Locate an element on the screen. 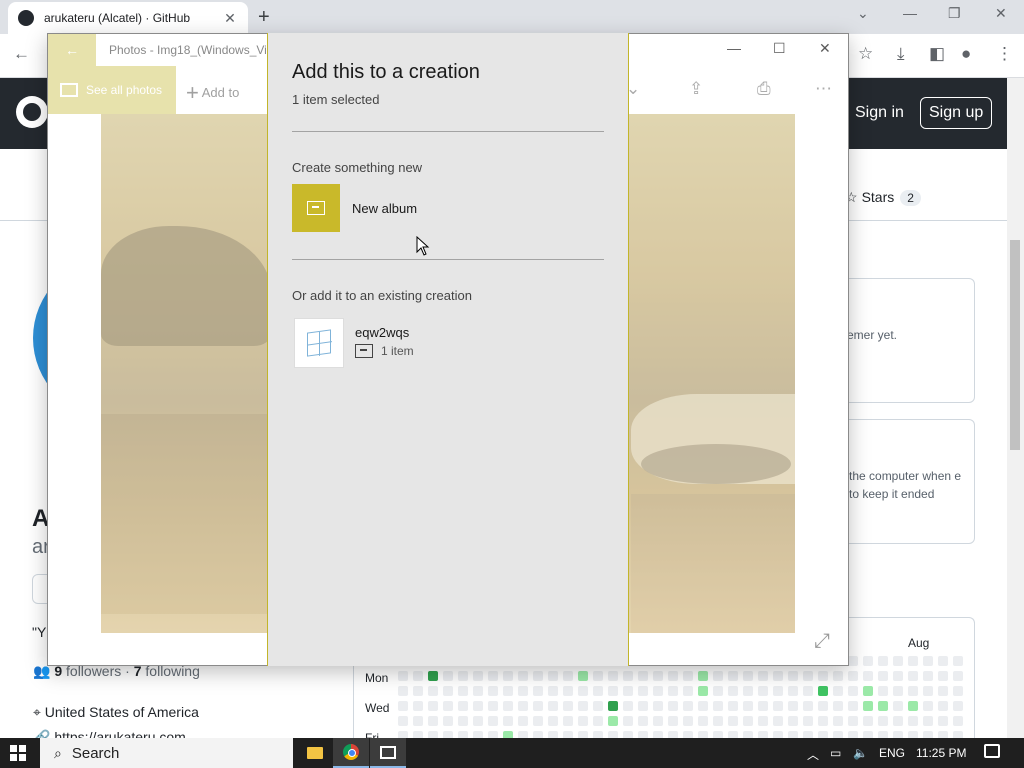  restore-button: ❐ is located at coordinates (954, 13).